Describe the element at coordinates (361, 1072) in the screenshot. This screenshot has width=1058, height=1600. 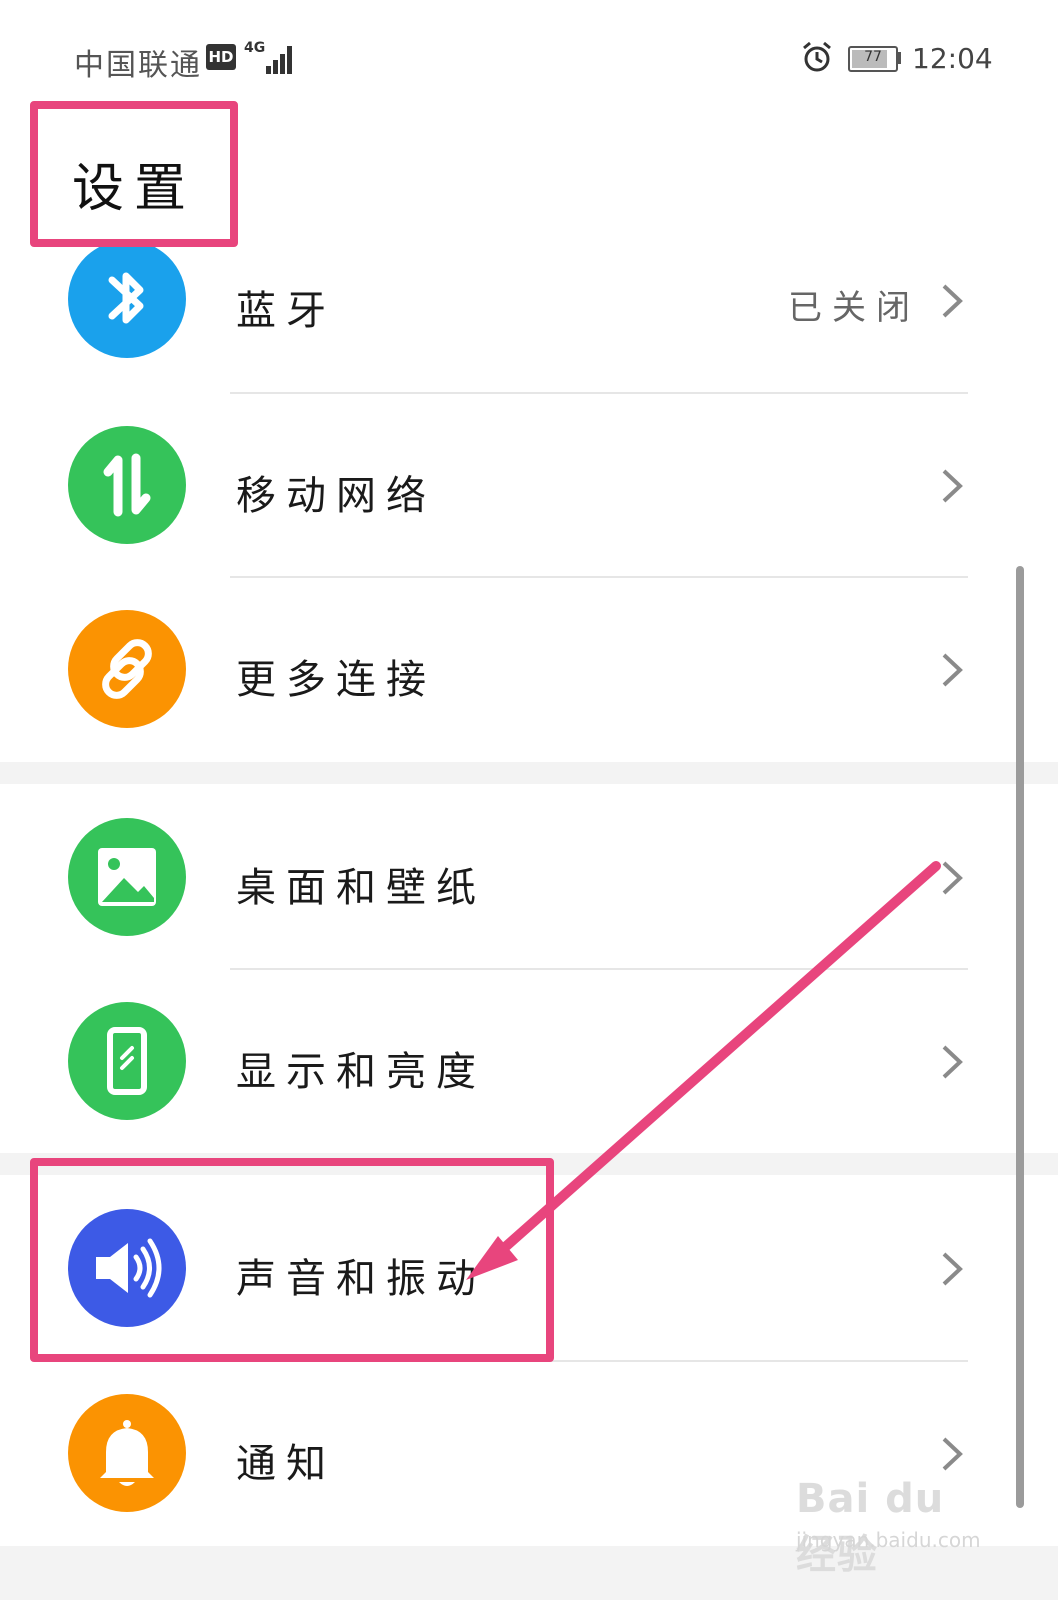
I see `row-label: 显示和亮度` at that location.